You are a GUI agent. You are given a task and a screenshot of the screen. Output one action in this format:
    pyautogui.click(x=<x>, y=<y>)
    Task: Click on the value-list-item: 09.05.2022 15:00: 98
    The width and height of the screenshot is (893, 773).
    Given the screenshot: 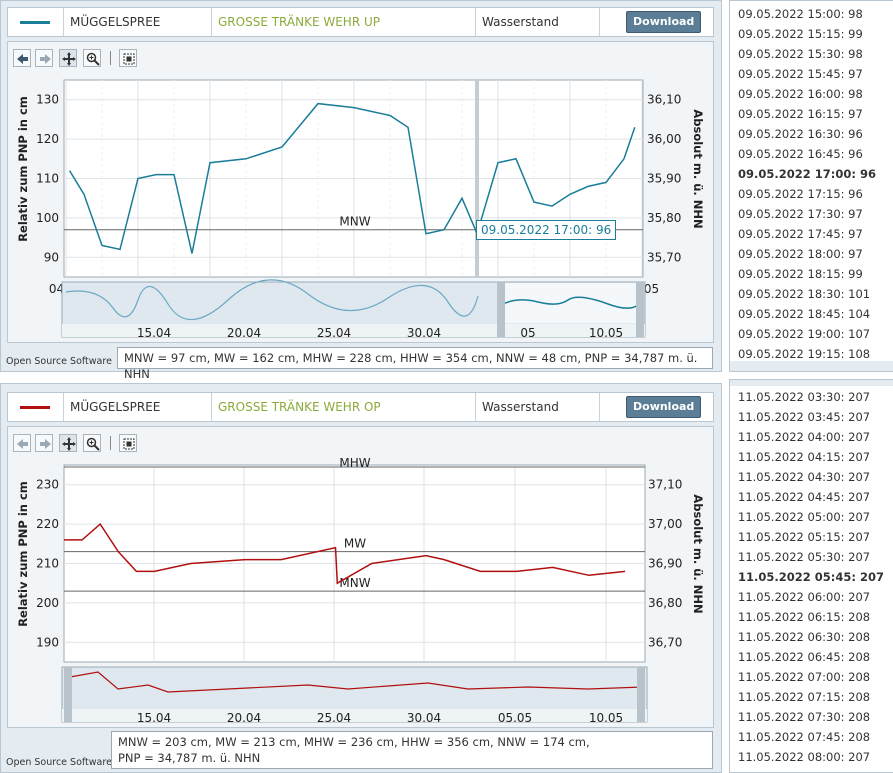 What is the action you would take?
    pyautogui.click(x=800, y=14)
    